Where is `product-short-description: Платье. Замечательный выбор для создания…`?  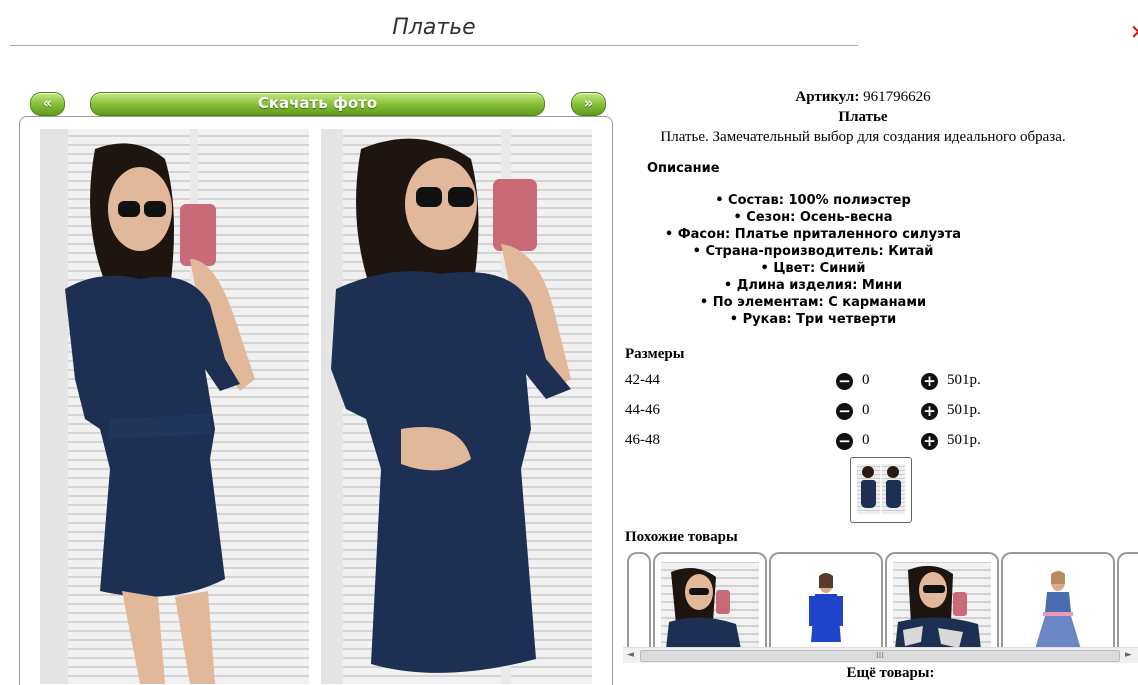 product-short-description: Платье. Замечательный выбор для создания… is located at coordinates (863, 137).